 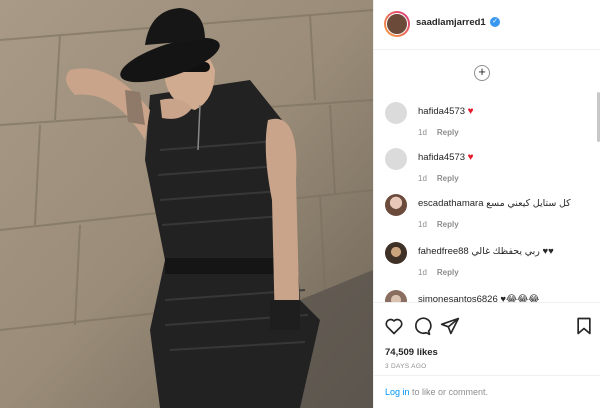 I want to click on comment-text: simonesantos6826 ♥😂😂😂, so click(x=478, y=298).